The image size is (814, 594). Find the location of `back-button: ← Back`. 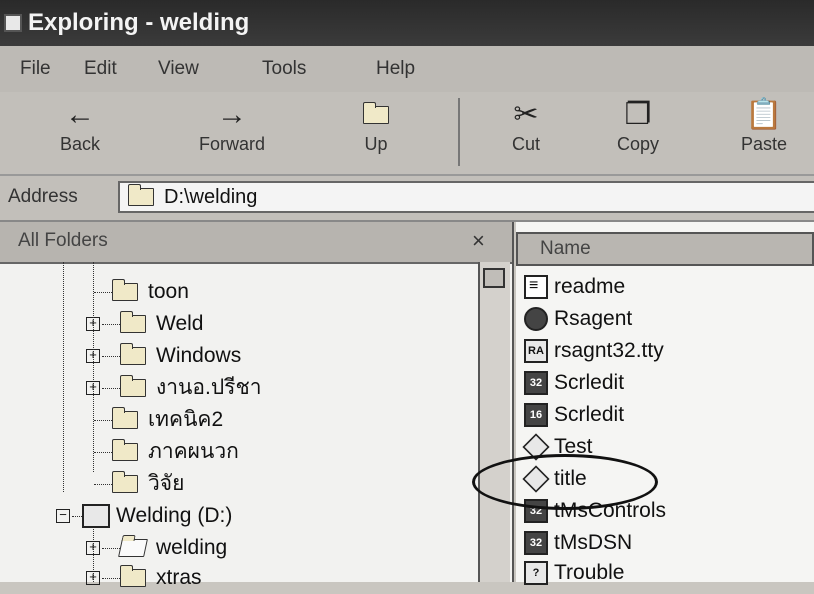

back-button: ← Back is located at coordinates (80, 133).